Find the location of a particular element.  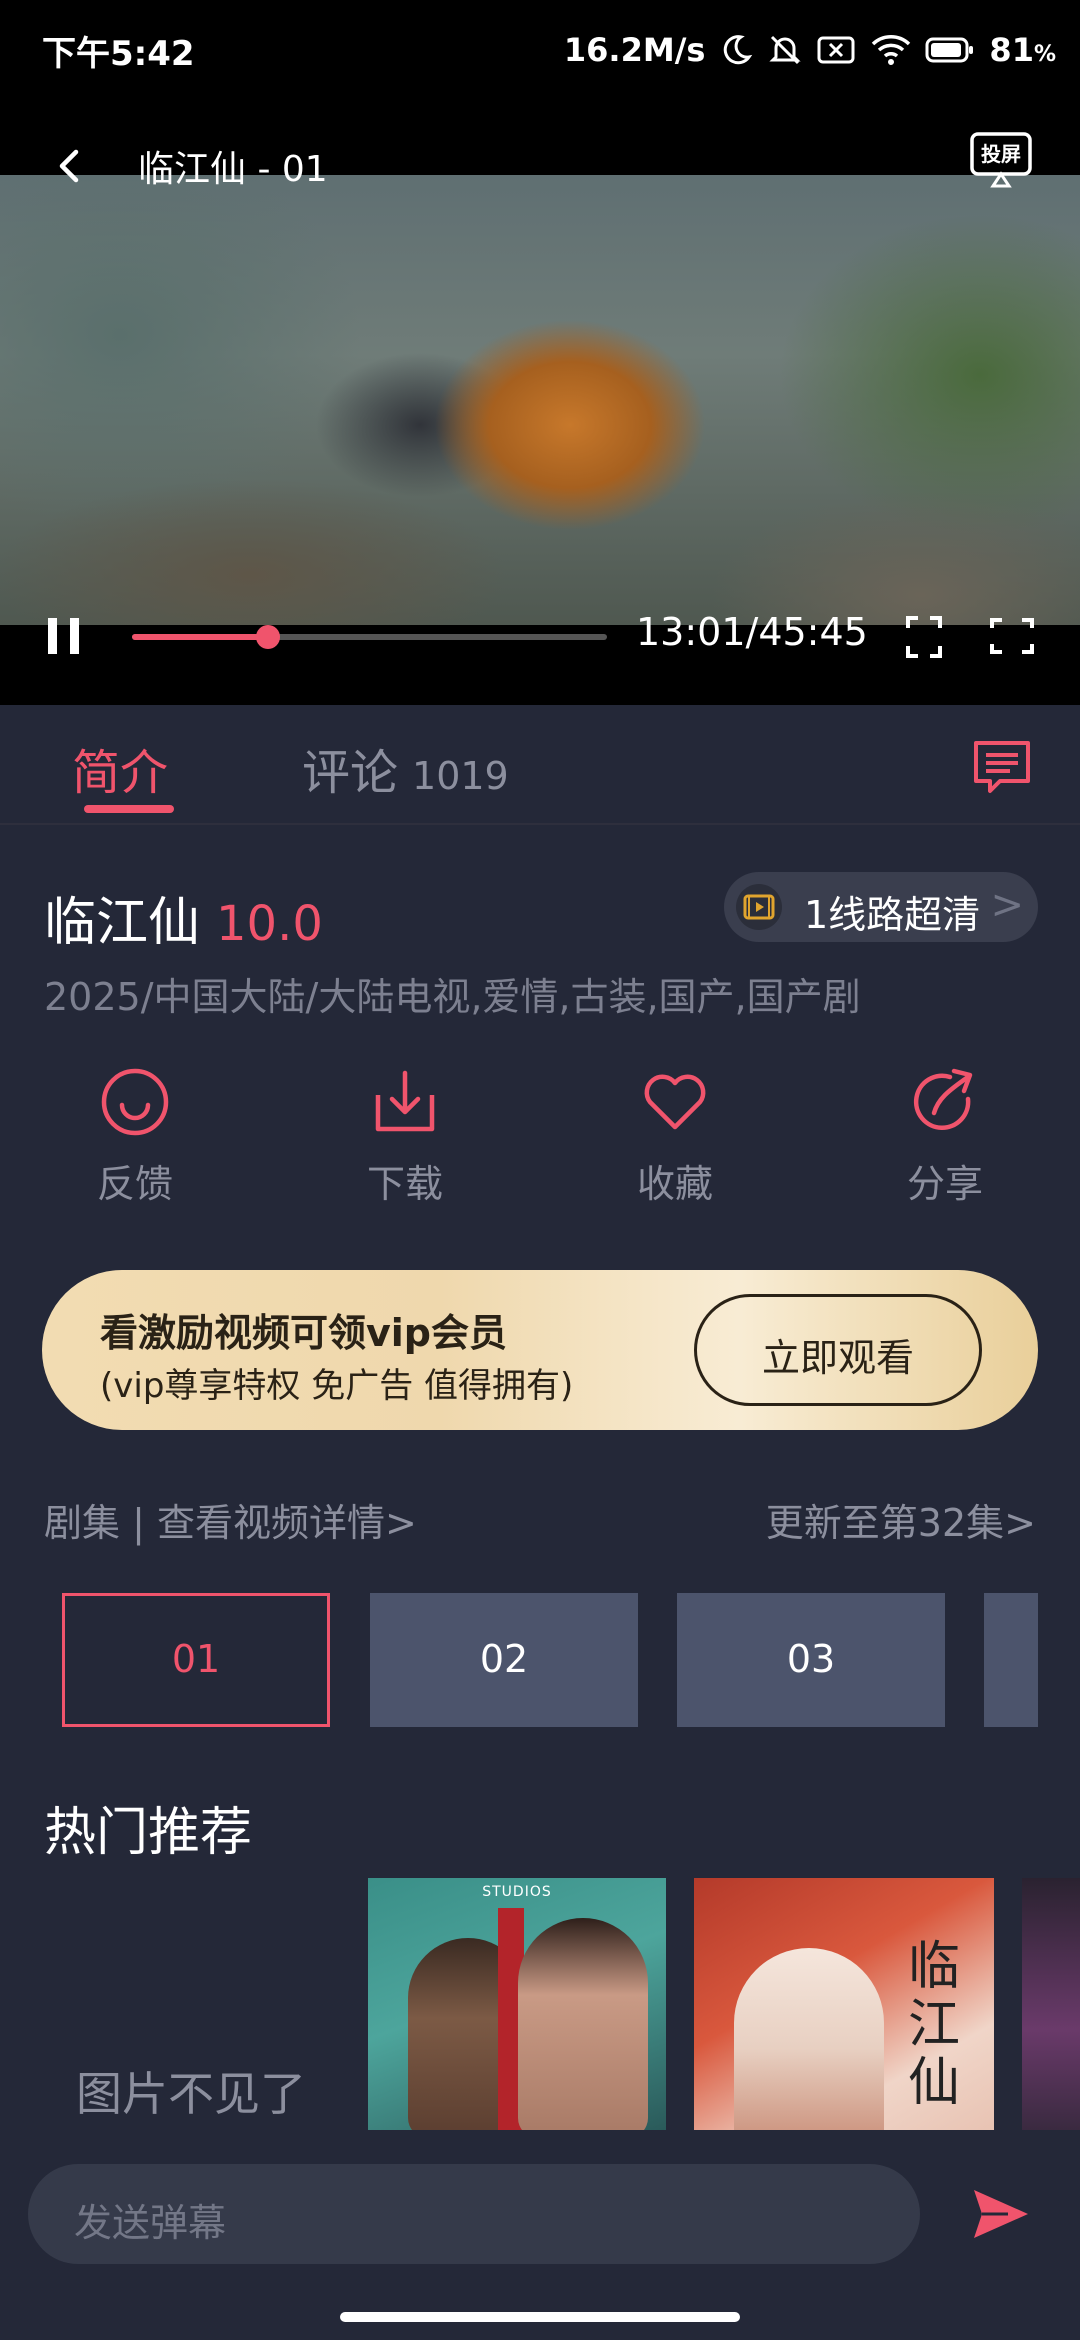

favorite-button: 收藏 is located at coordinates (675, 1136).